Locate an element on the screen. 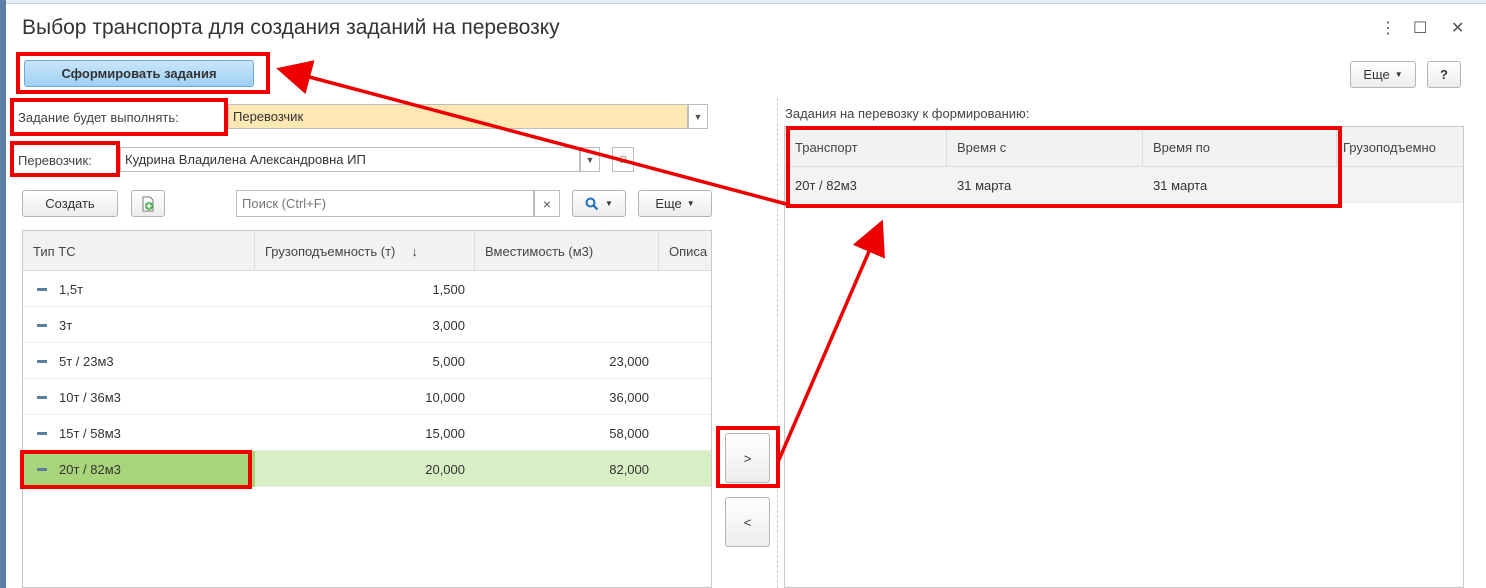 Image resolution: width=1486 pixels, height=588 pixels. carrier-field: Кудрина Владилена Александровна ИП is located at coordinates (350, 159).